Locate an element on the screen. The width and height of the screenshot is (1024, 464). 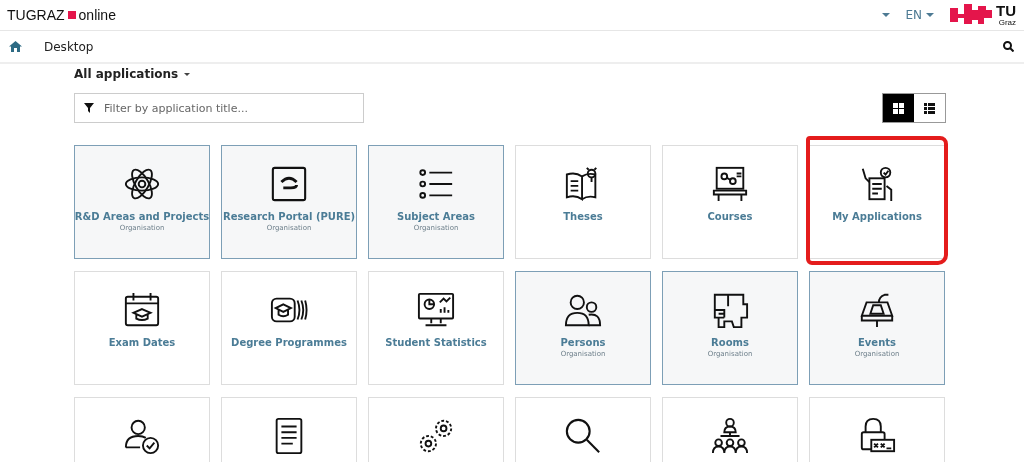
lectern-icon is located at coordinates (877, 310).